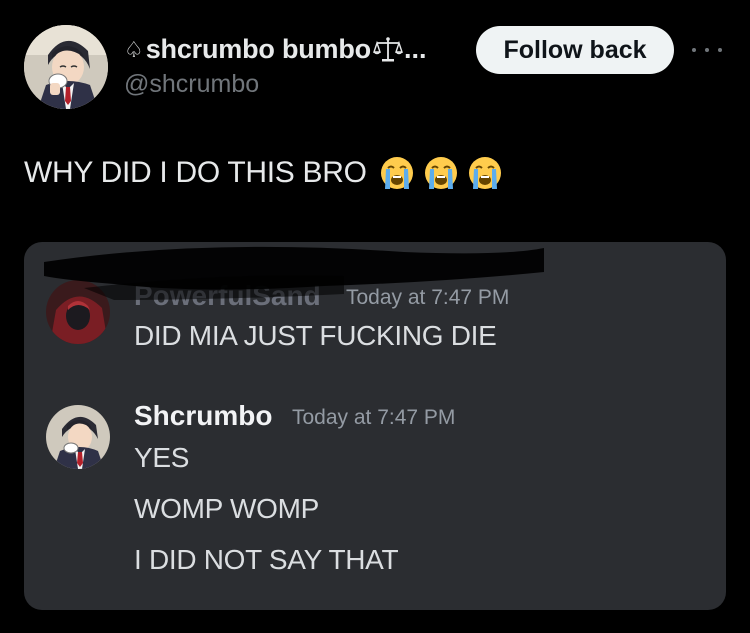 The height and width of the screenshot is (633, 750). I want to click on message-timestamp: Today at 7:47 PM, so click(374, 417).